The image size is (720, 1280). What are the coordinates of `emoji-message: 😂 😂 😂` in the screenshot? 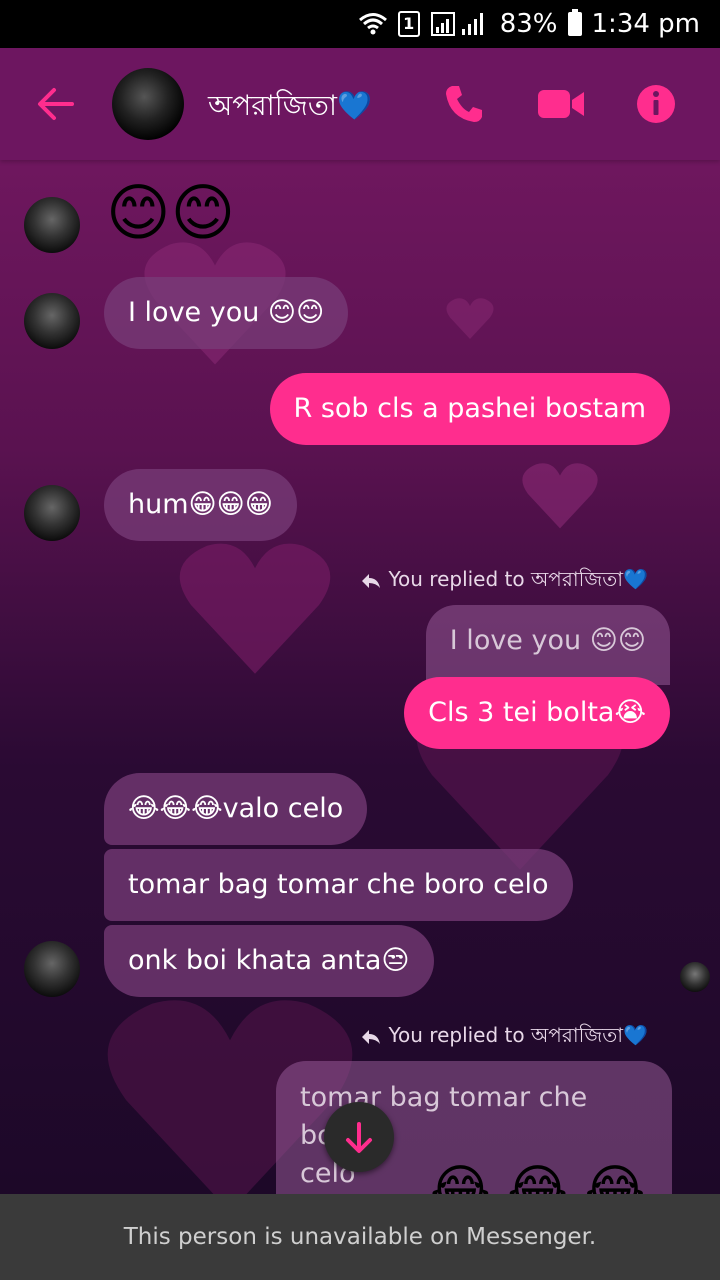 It's located at (537, 1177).